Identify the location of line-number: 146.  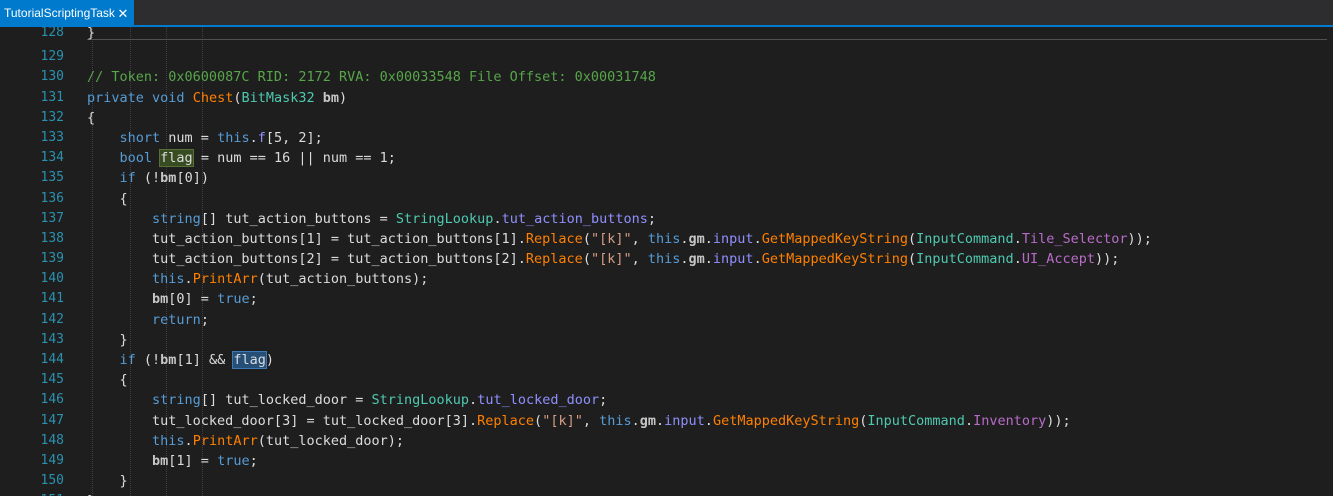
(52, 400).